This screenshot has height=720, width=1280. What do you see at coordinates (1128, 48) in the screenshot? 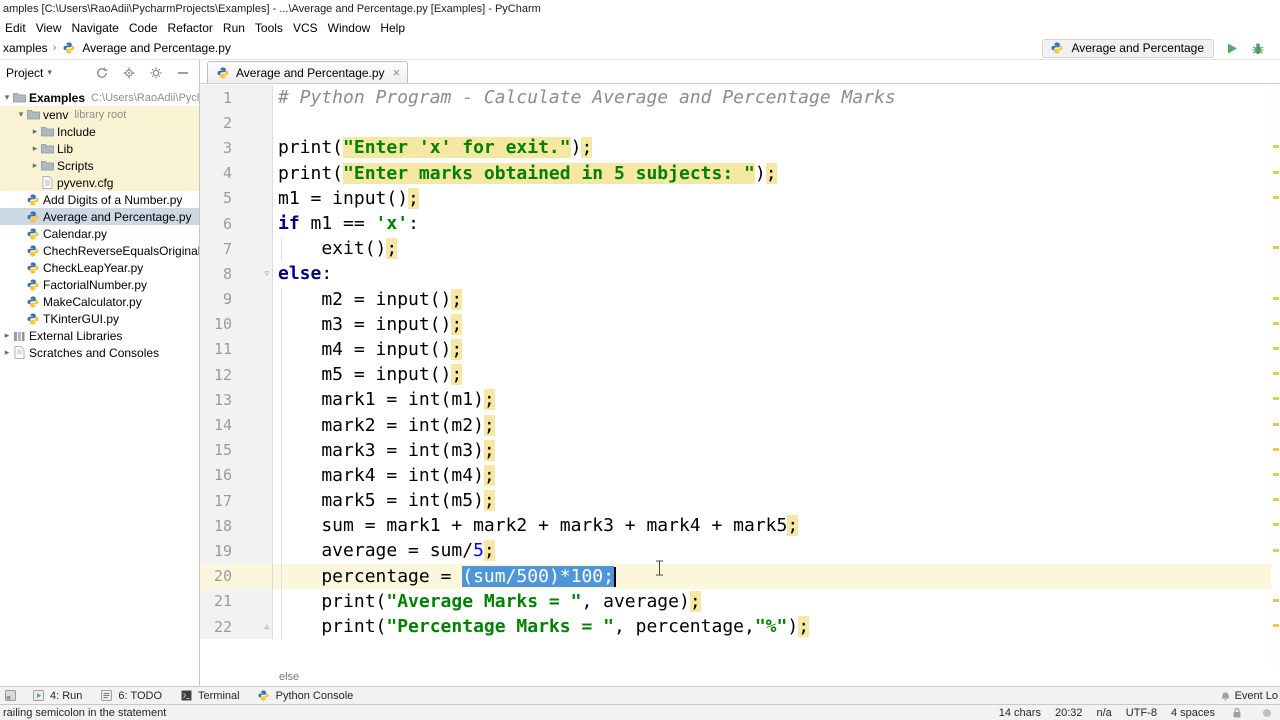
I see `run-config-select: Average and Percentage` at bounding box center [1128, 48].